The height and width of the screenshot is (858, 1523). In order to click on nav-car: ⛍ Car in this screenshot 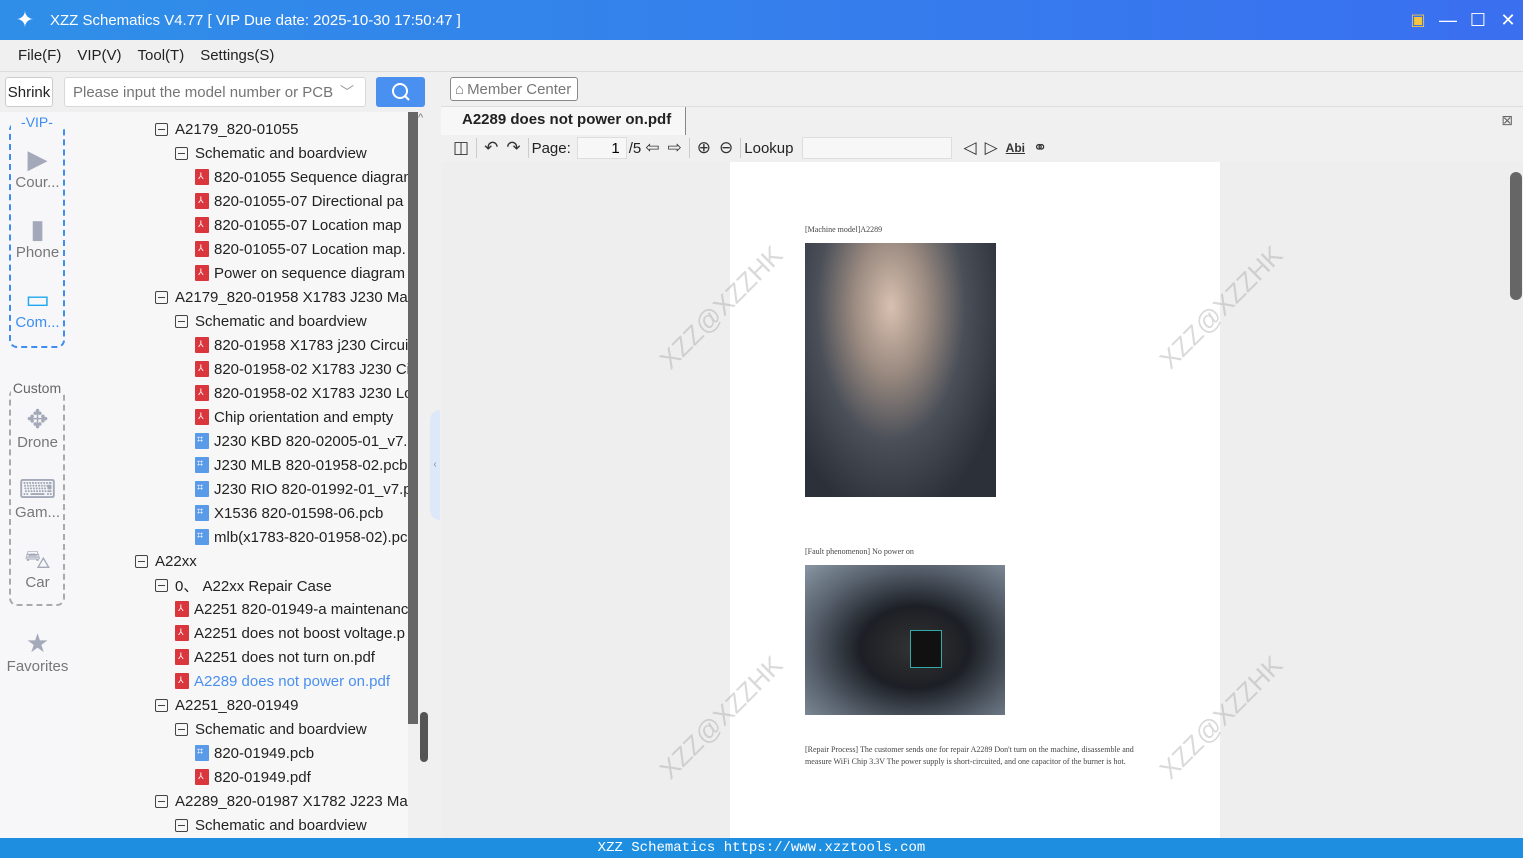, I will do `click(37, 567)`.